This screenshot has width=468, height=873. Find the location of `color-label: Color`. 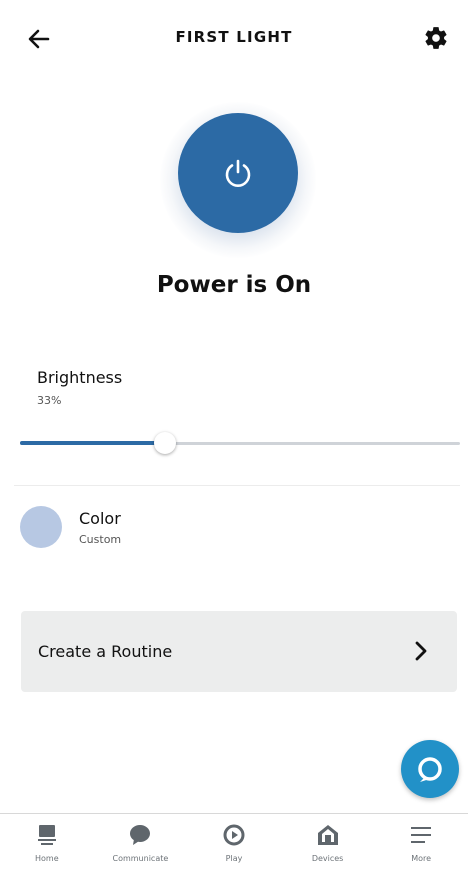

color-label: Color is located at coordinates (100, 518).